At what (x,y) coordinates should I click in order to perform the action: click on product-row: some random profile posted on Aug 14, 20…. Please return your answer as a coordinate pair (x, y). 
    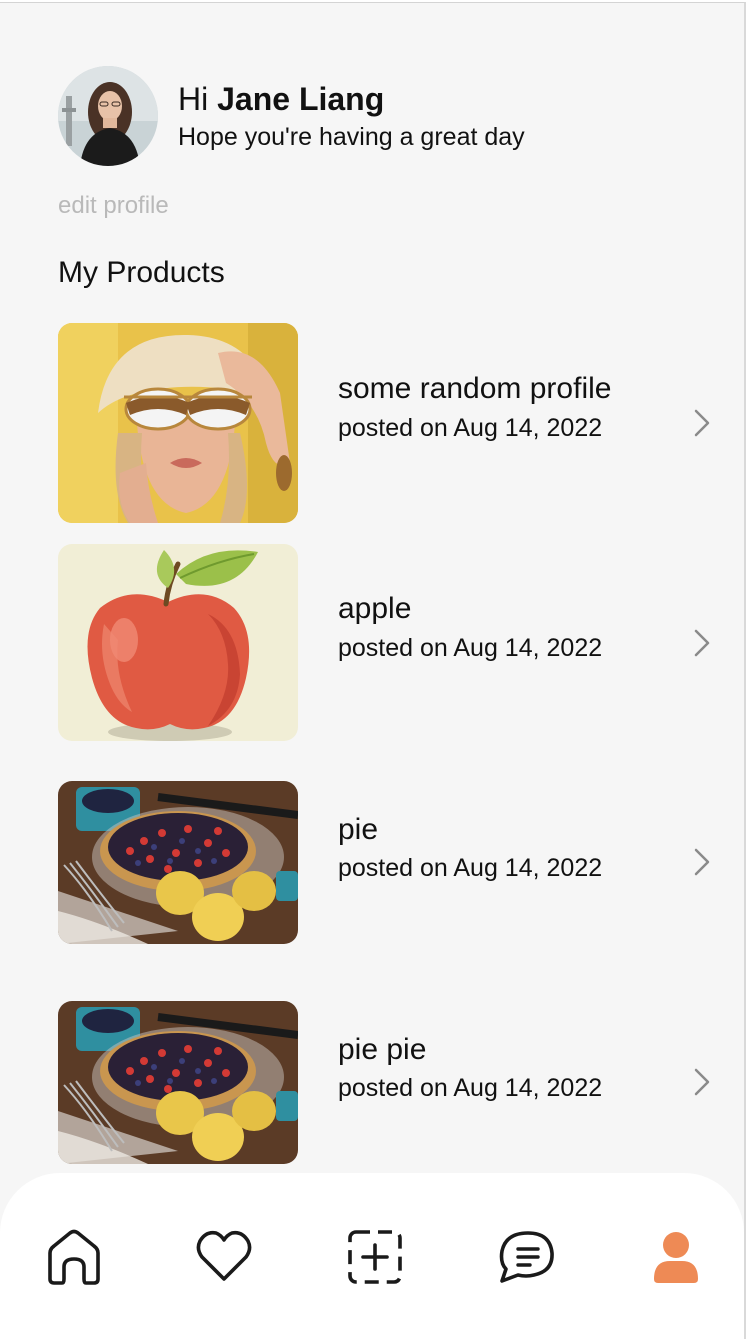
    Looking at the image, I should click on (388, 423).